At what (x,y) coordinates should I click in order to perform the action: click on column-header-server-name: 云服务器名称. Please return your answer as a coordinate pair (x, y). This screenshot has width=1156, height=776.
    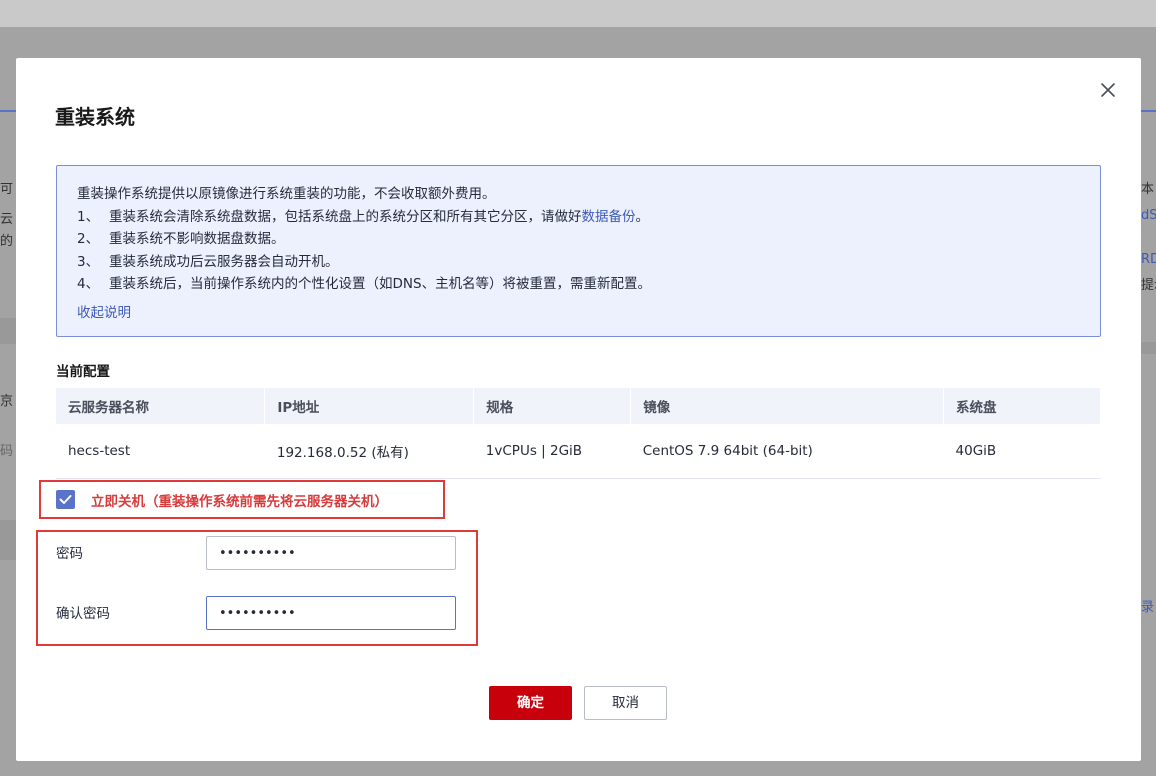
    Looking at the image, I should click on (161, 406).